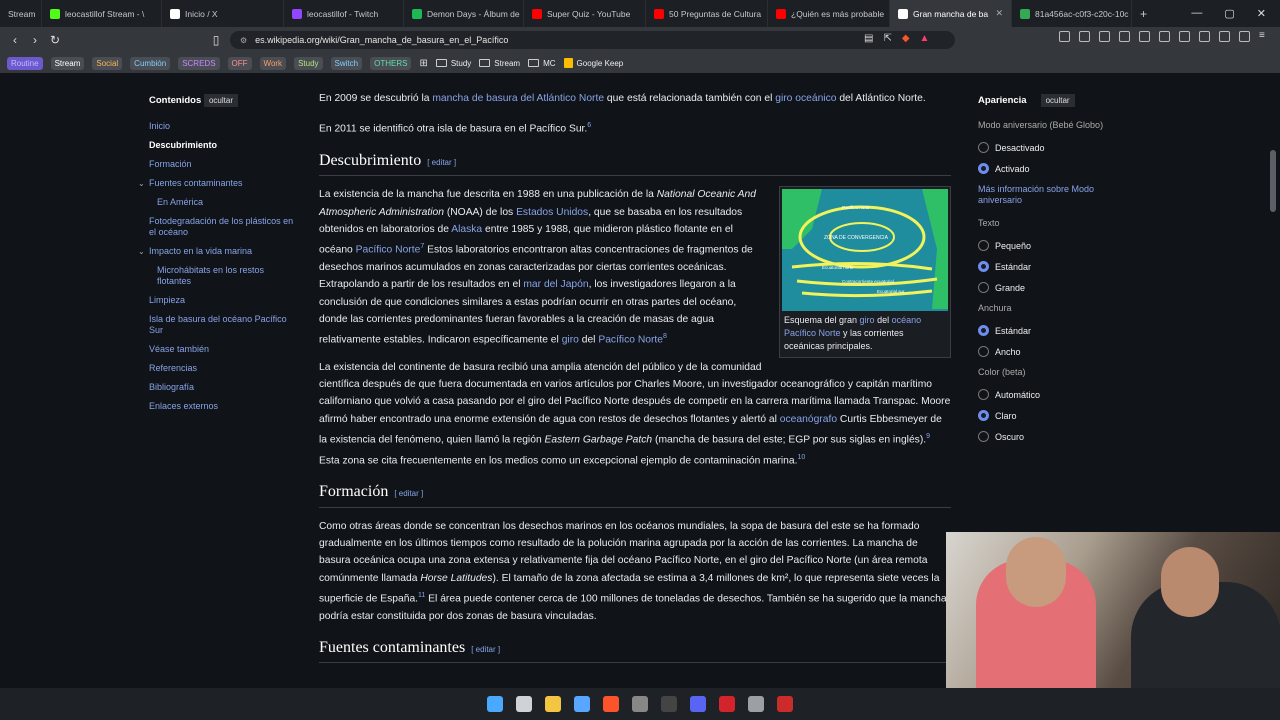 Image resolution: width=1280 pixels, height=720 pixels. What do you see at coordinates (906, 38) in the screenshot?
I see `brave-shield-icon: ◆` at bounding box center [906, 38].